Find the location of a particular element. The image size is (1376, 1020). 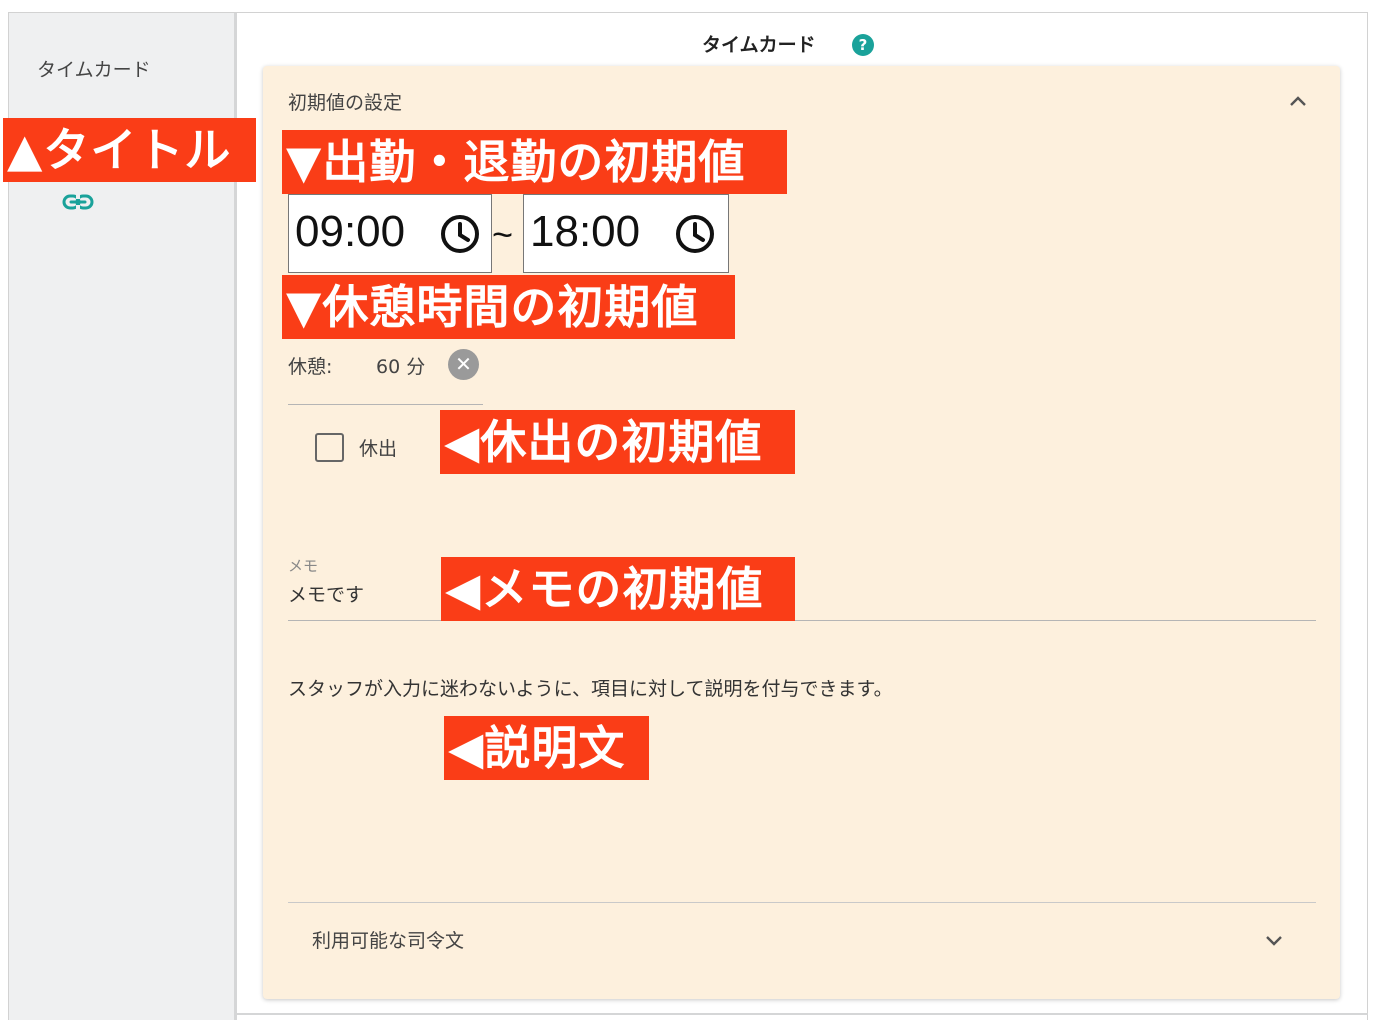

annotation-description: ◀説明文 is located at coordinates (546, 748).